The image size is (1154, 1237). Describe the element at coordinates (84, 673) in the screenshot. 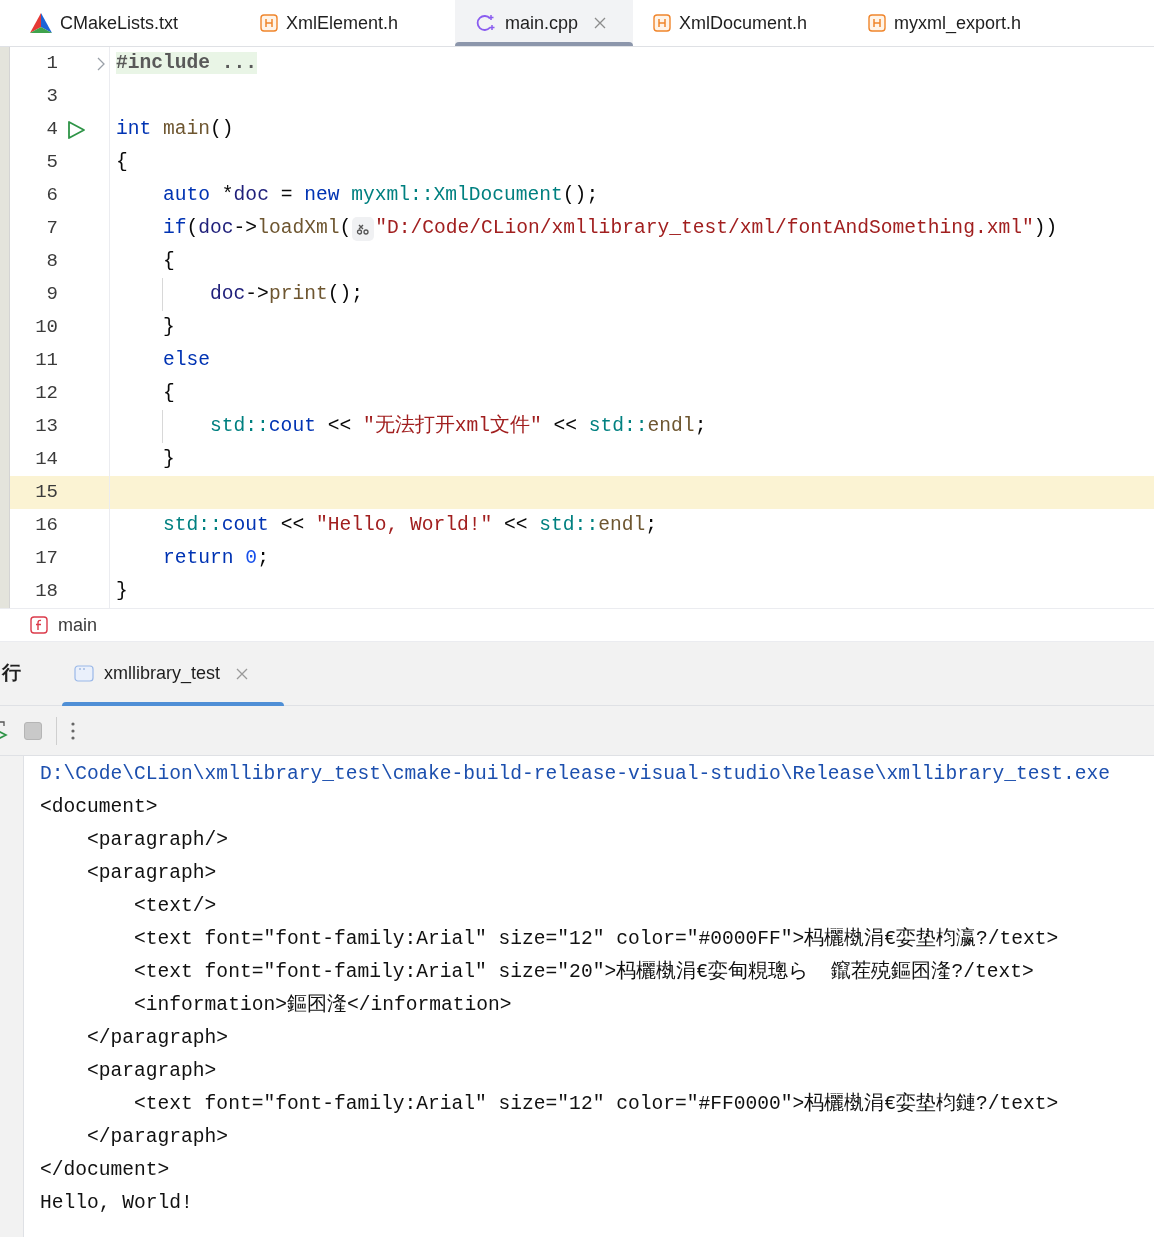

I see `terminal-window-icon` at that location.